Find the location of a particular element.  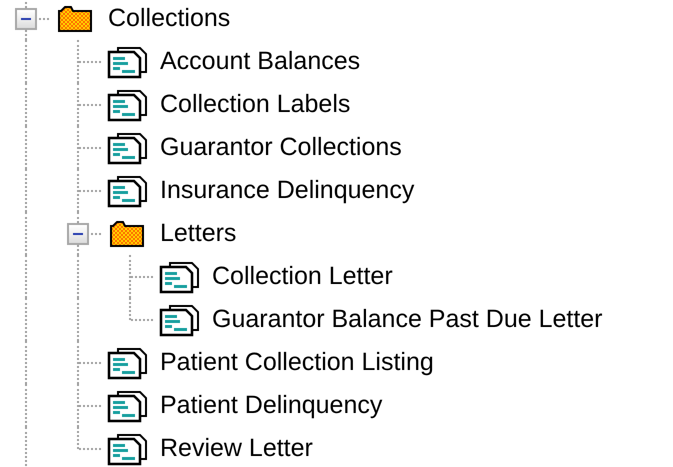

tree-item: Collection Labels is located at coordinates (255, 104).